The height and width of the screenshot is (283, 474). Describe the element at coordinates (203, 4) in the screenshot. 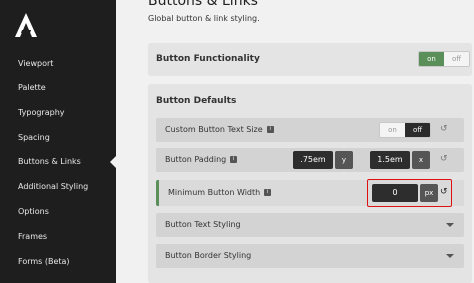

I see `page-title: Buttons & Links` at that location.